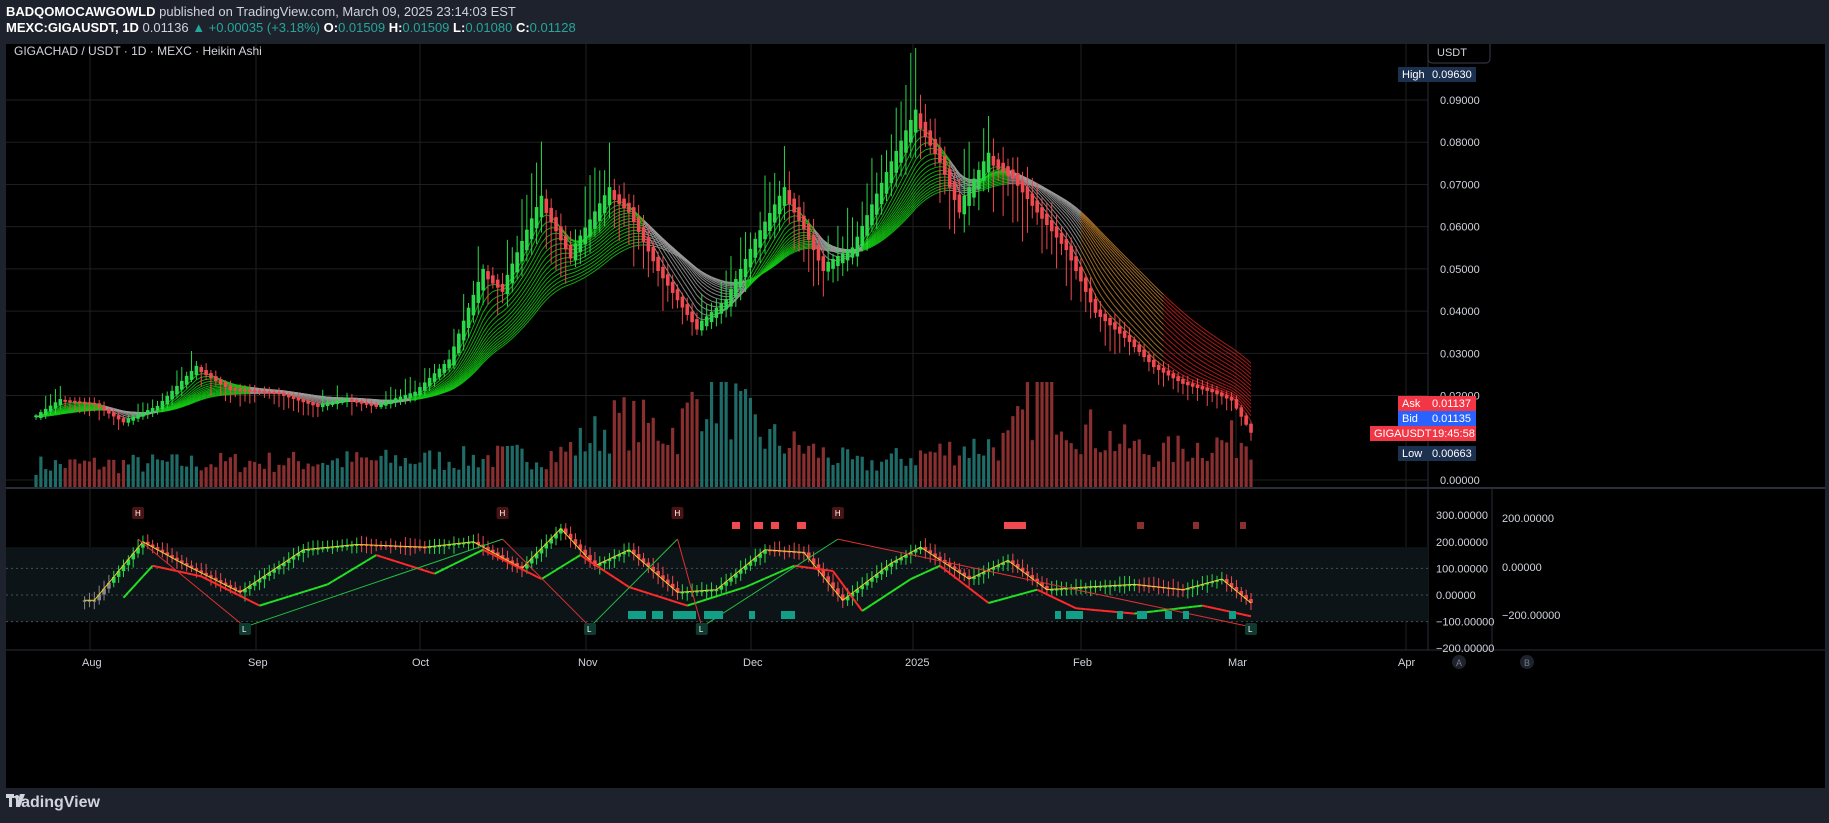  Describe the element at coordinates (256, 27) in the screenshot. I see `price-change: ▲ +0.00035 (+3.18%)` at that location.